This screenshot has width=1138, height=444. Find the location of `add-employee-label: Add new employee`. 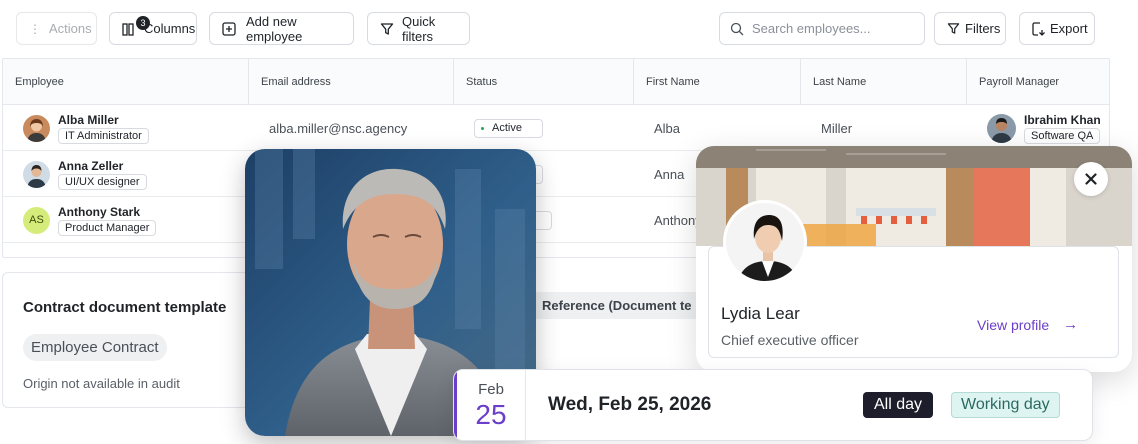

add-employee-label: Add new employee is located at coordinates (274, 28).